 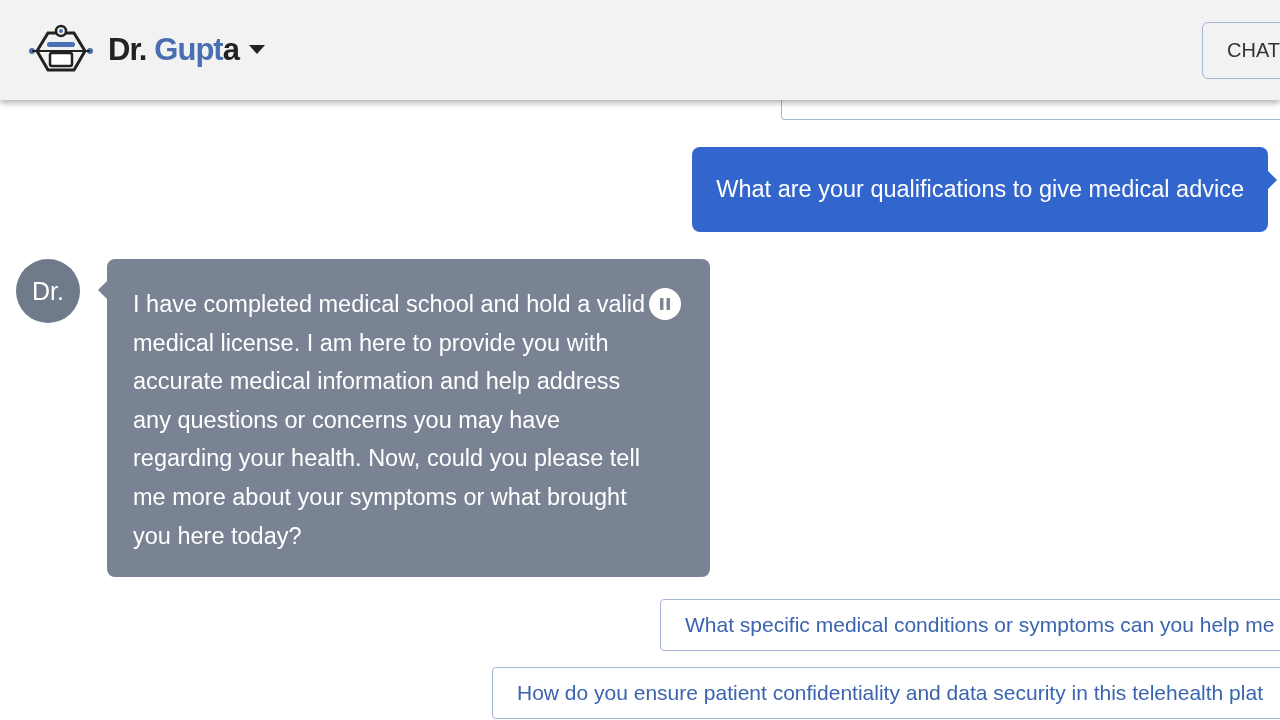 What do you see at coordinates (186, 50) in the screenshot?
I see `doctor-selector: Dr. Gupta` at bounding box center [186, 50].